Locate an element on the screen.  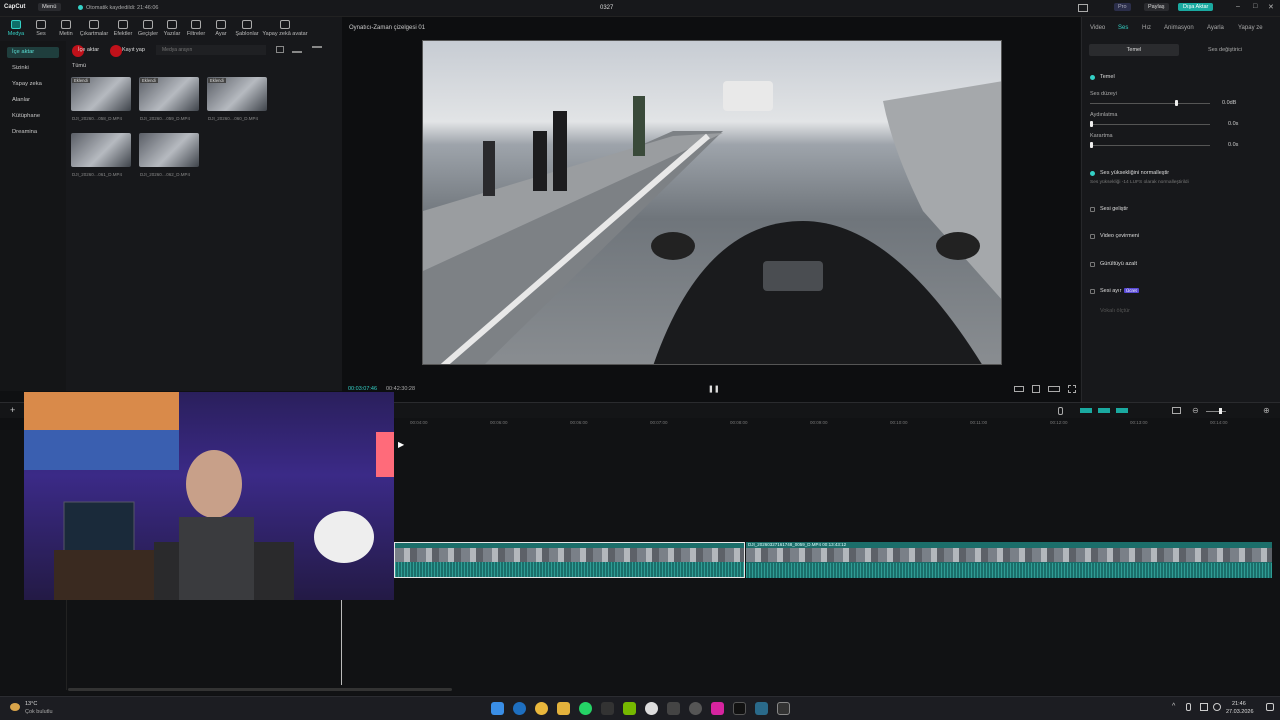
pro-button: Pro is located at coordinates (1122, 7).